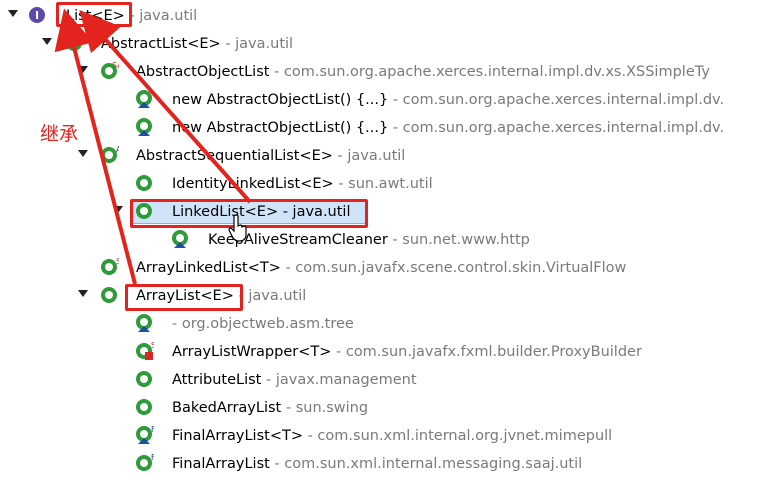 This screenshot has height=478, width=770. What do you see at coordinates (252, 352) in the screenshot?
I see `type-name: ArrayListWrapper<T>` at bounding box center [252, 352].